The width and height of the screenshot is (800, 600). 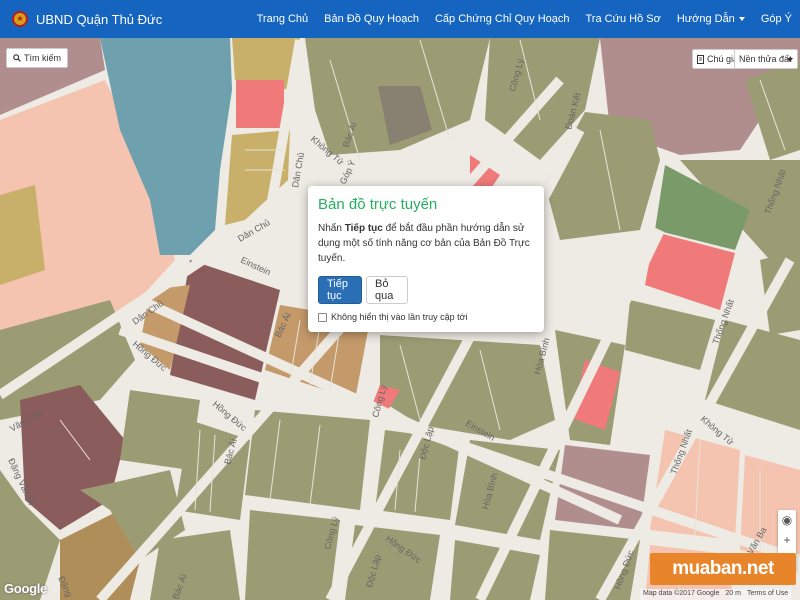 What do you see at coordinates (787, 540) in the screenshot?
I see `zoom-in-button: +` at bounding box center [787, 540].